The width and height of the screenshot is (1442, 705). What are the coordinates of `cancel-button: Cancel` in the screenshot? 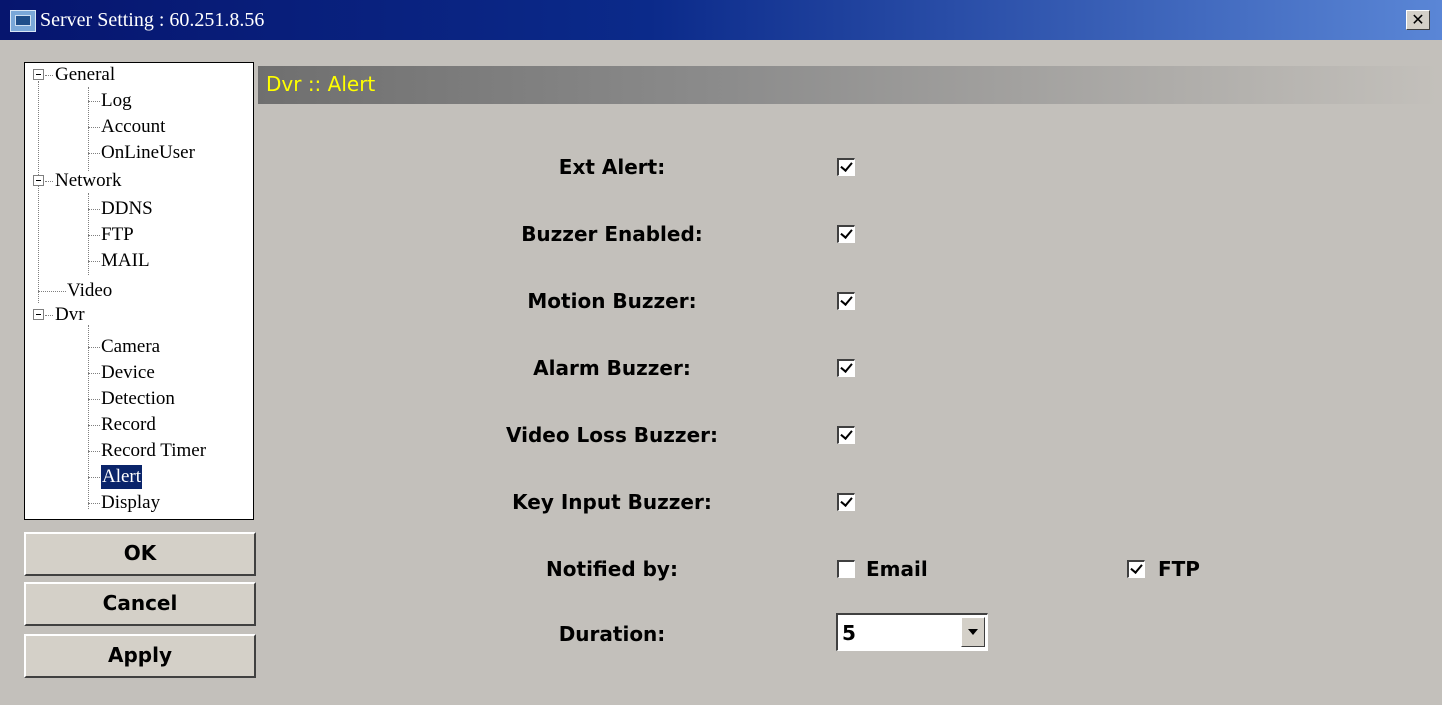 It's located at (140, 604).